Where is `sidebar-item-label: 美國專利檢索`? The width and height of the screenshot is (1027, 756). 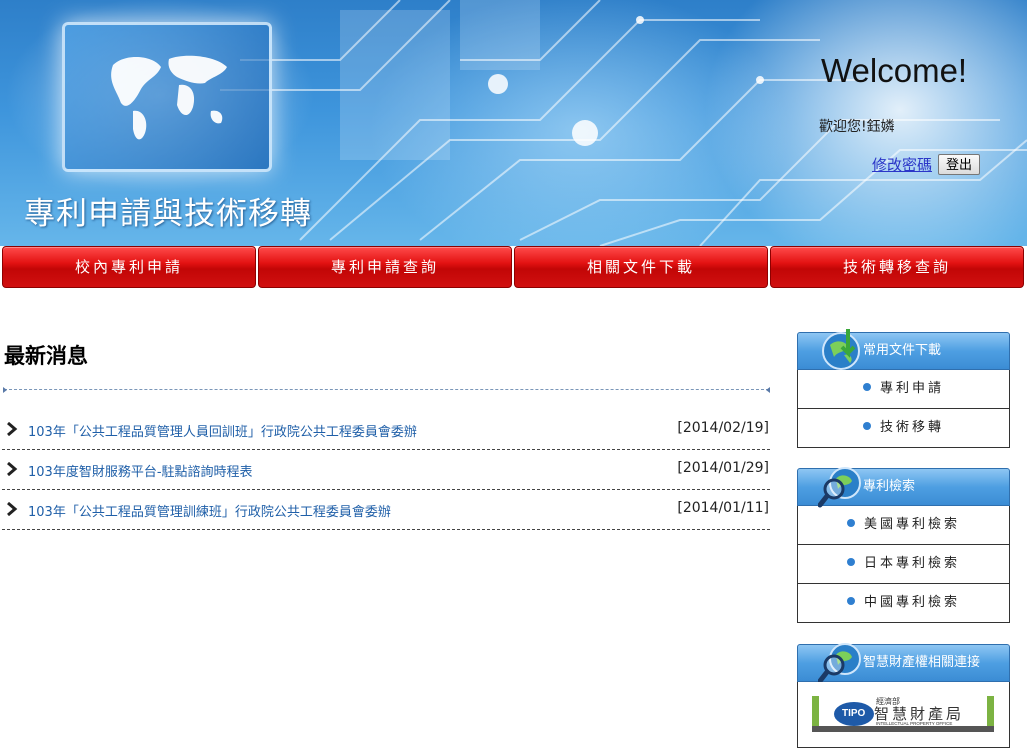 sidebar-item-label: 美國專利檢索 is located at coordinates (911, 524).